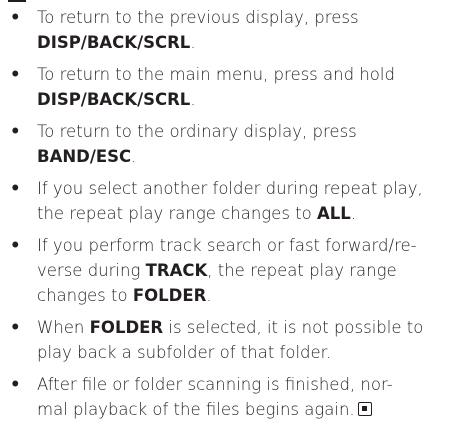 The width and height of the screenshot is (457, 429). What do you see at coordinates (17, 1) in the screenshot?
I see `top-rule` at bounding box center [17, 1].